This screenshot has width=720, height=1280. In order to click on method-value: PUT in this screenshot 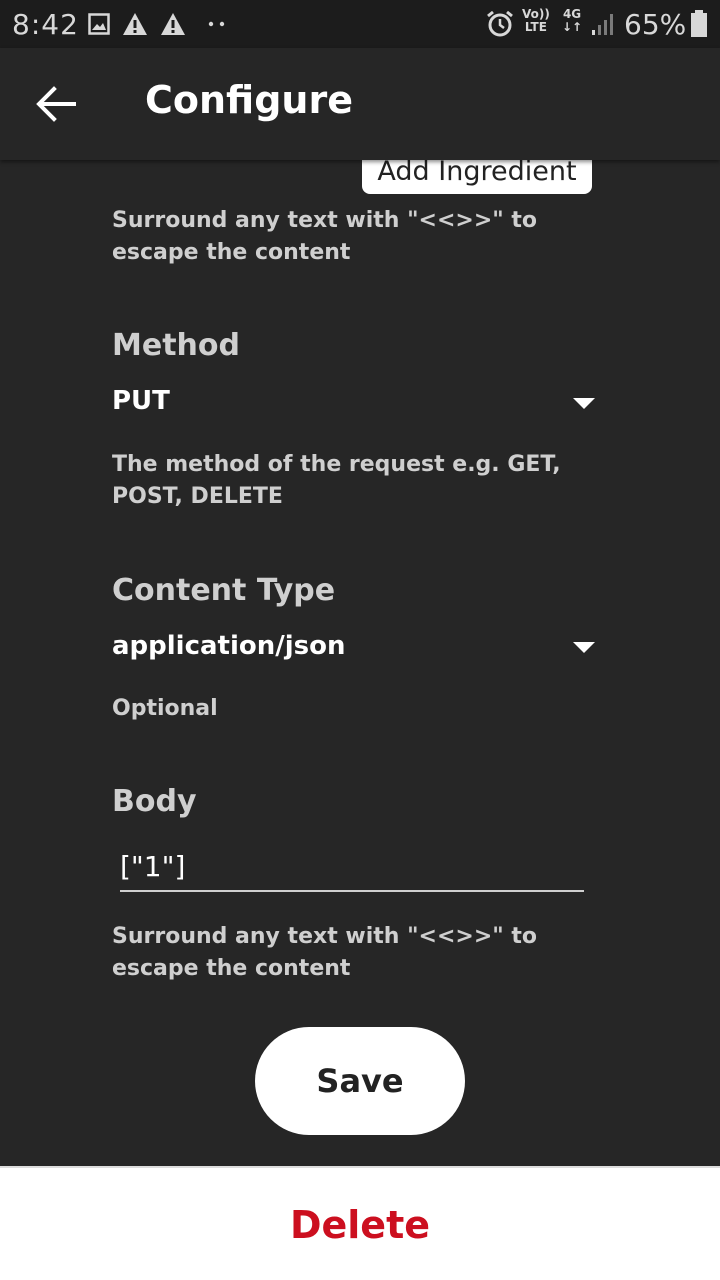, I will do `click(141, 401)`.